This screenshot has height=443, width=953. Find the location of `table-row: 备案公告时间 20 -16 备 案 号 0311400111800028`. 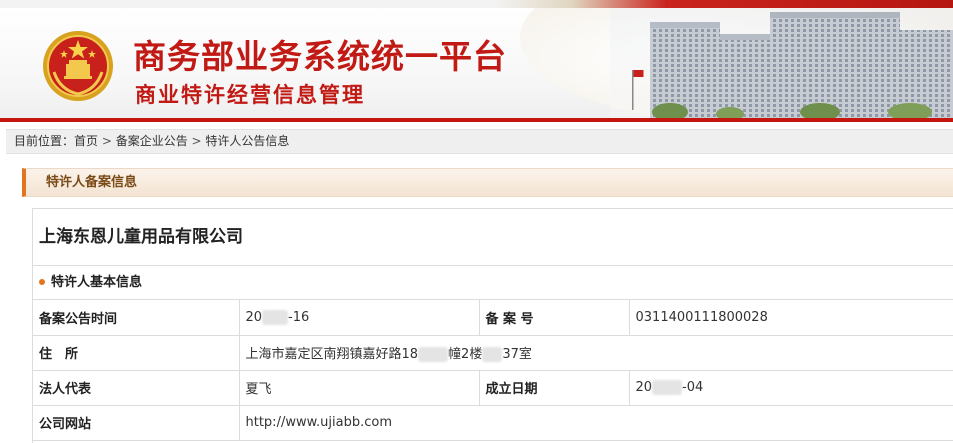

table-row: 备案公告时间 20 -16 备 案 号 0311400111800028 is located at coordinates (493, 318).